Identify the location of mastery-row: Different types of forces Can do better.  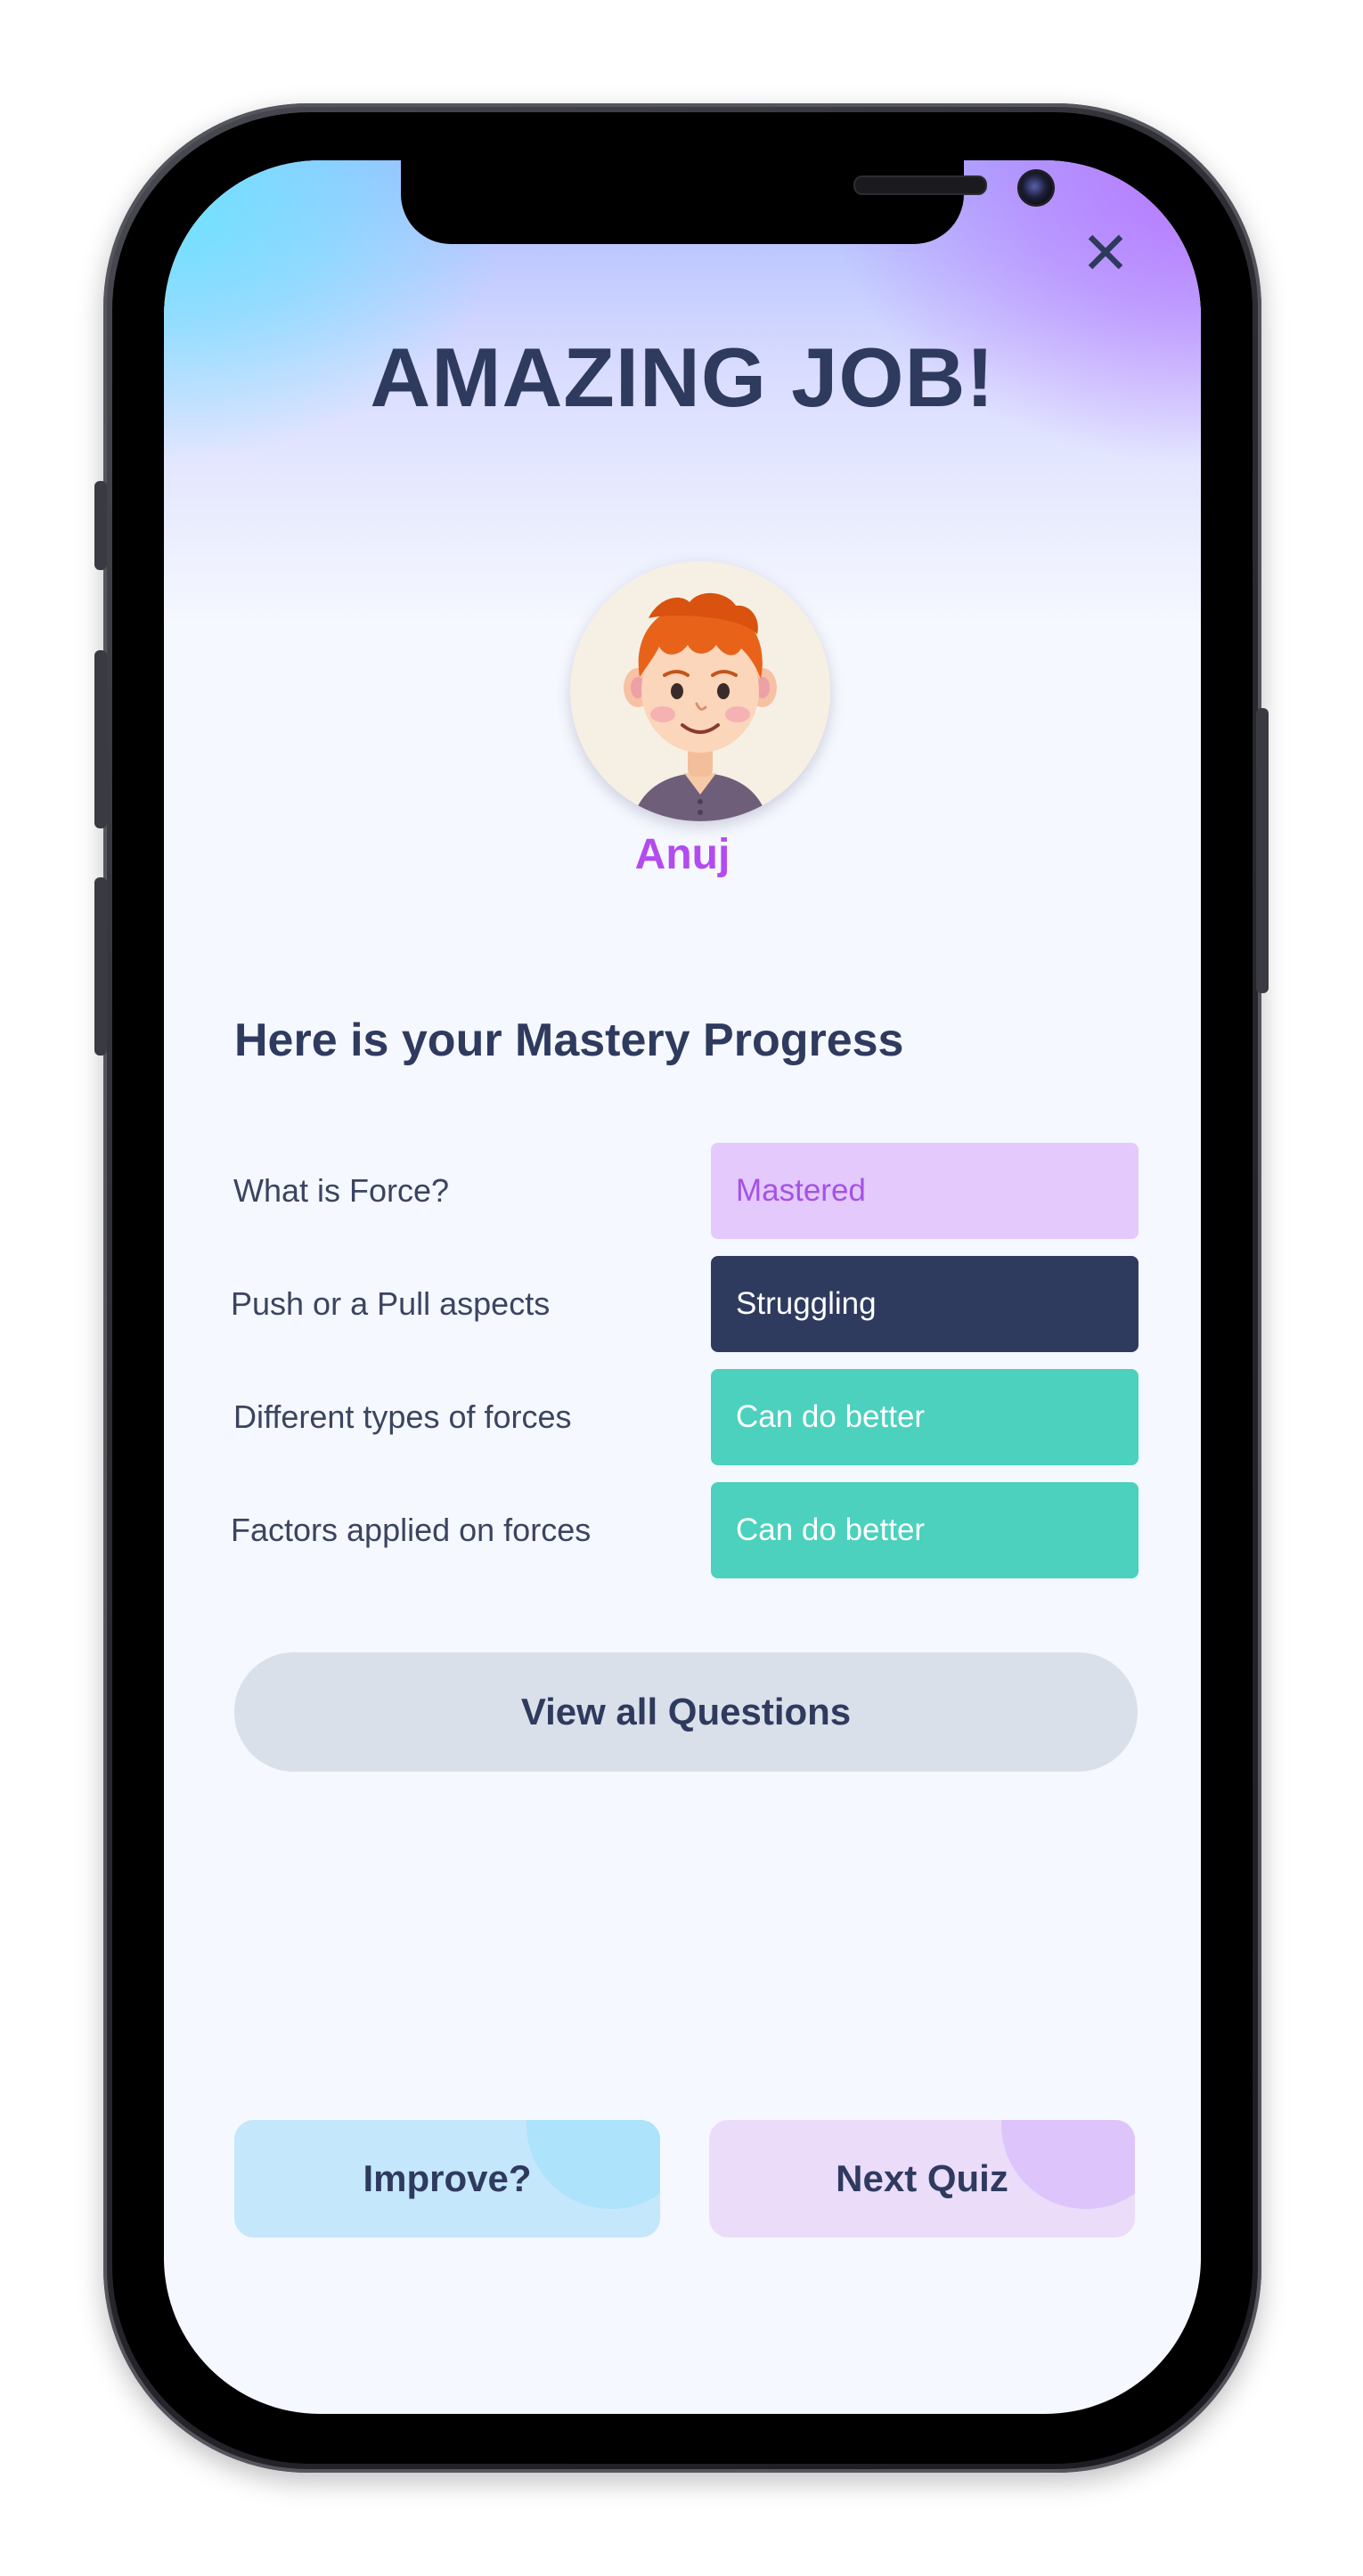
(682, 1417).